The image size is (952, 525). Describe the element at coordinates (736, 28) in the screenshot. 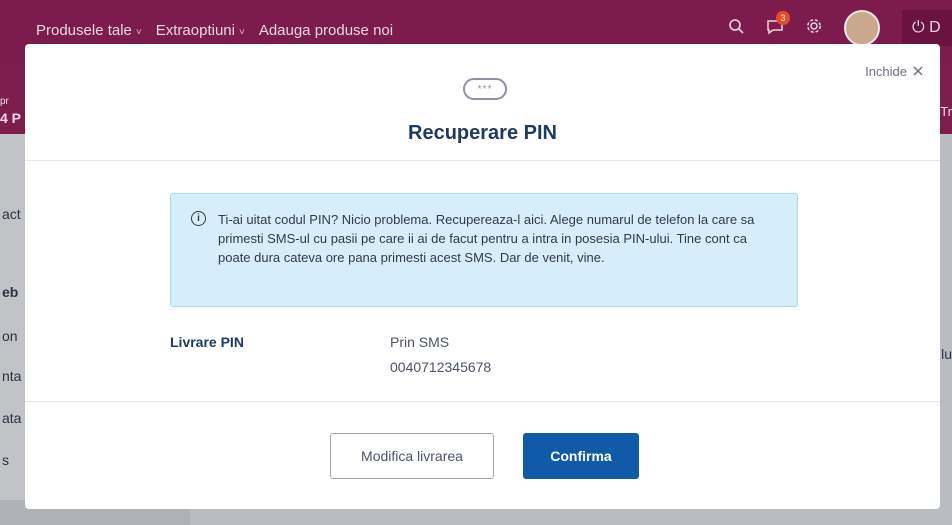

I see `search-icon` at that location.